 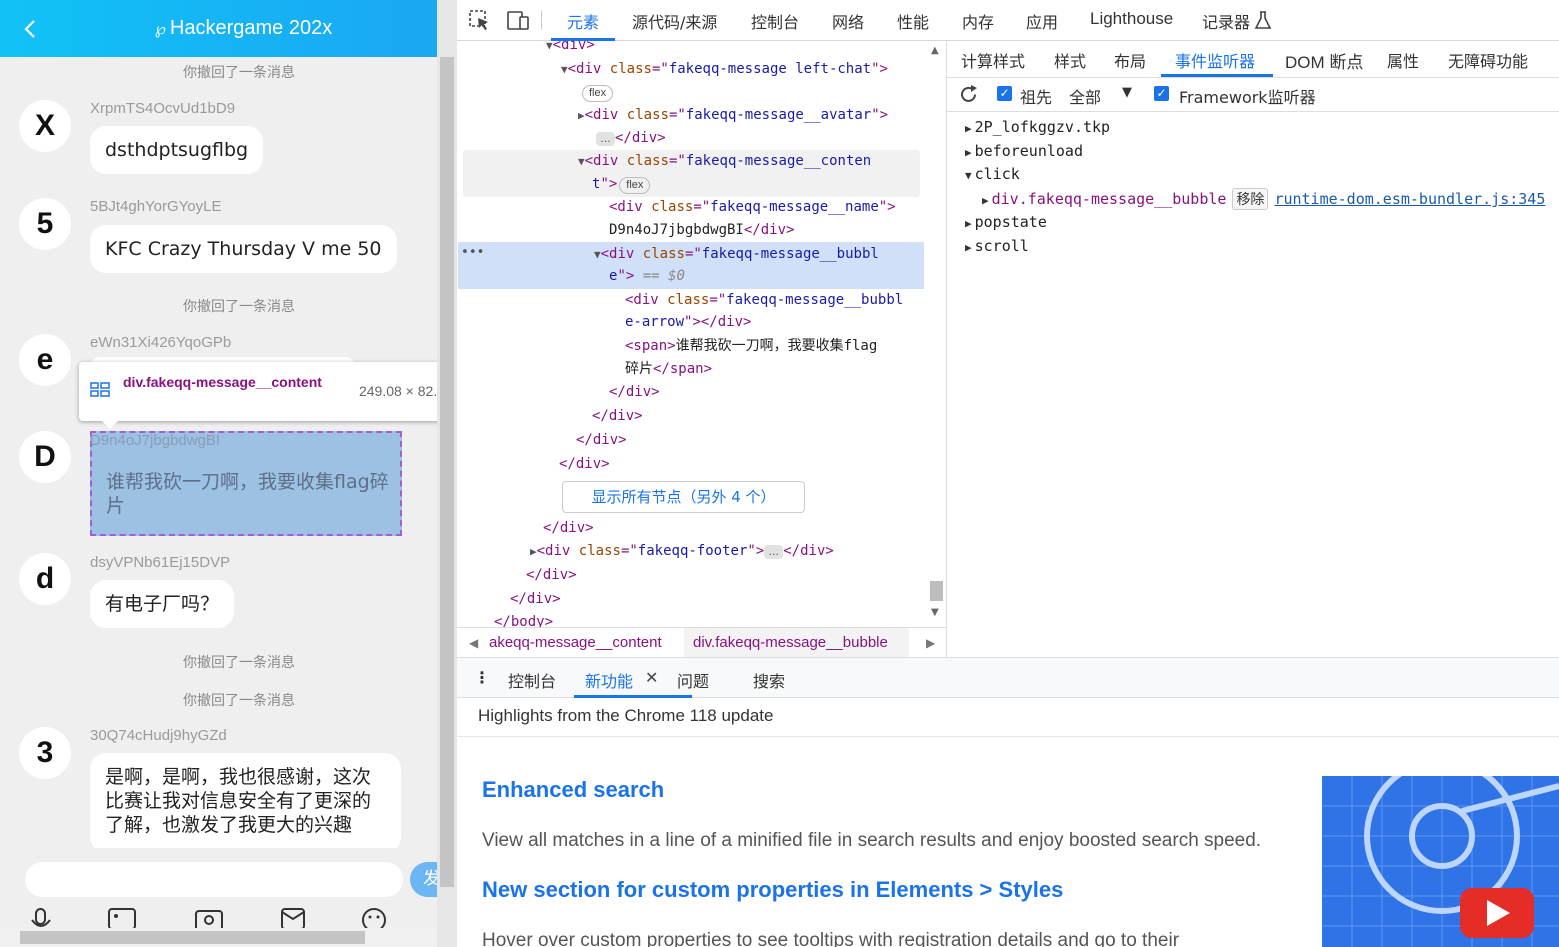 I want to click on pane-divider, so click(x=946, y=349).